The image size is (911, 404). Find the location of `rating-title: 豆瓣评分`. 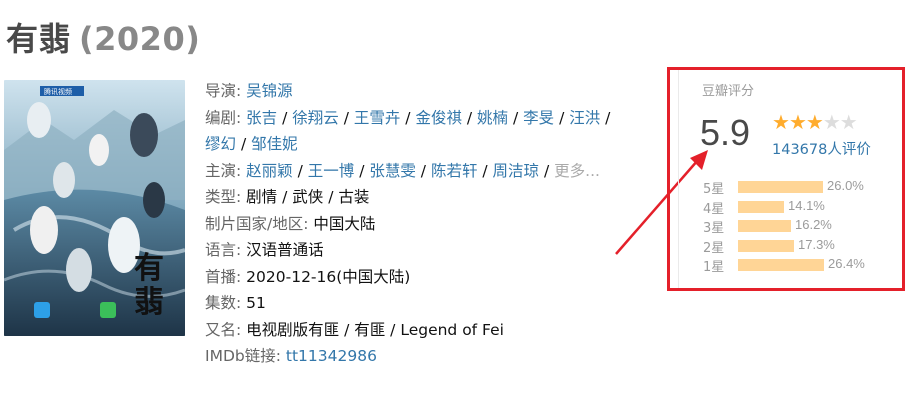

rating-title: 豆瓣评分 is located at coordinates (728, 91).